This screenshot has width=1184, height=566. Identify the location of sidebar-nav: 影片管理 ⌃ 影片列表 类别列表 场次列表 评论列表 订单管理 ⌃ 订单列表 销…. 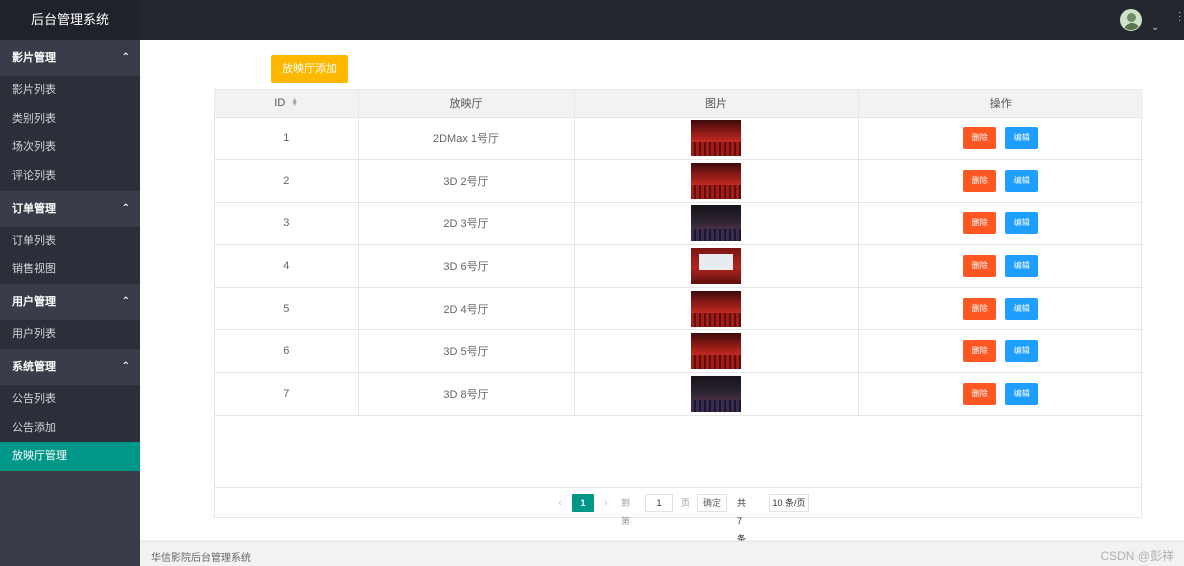
(70, 303).